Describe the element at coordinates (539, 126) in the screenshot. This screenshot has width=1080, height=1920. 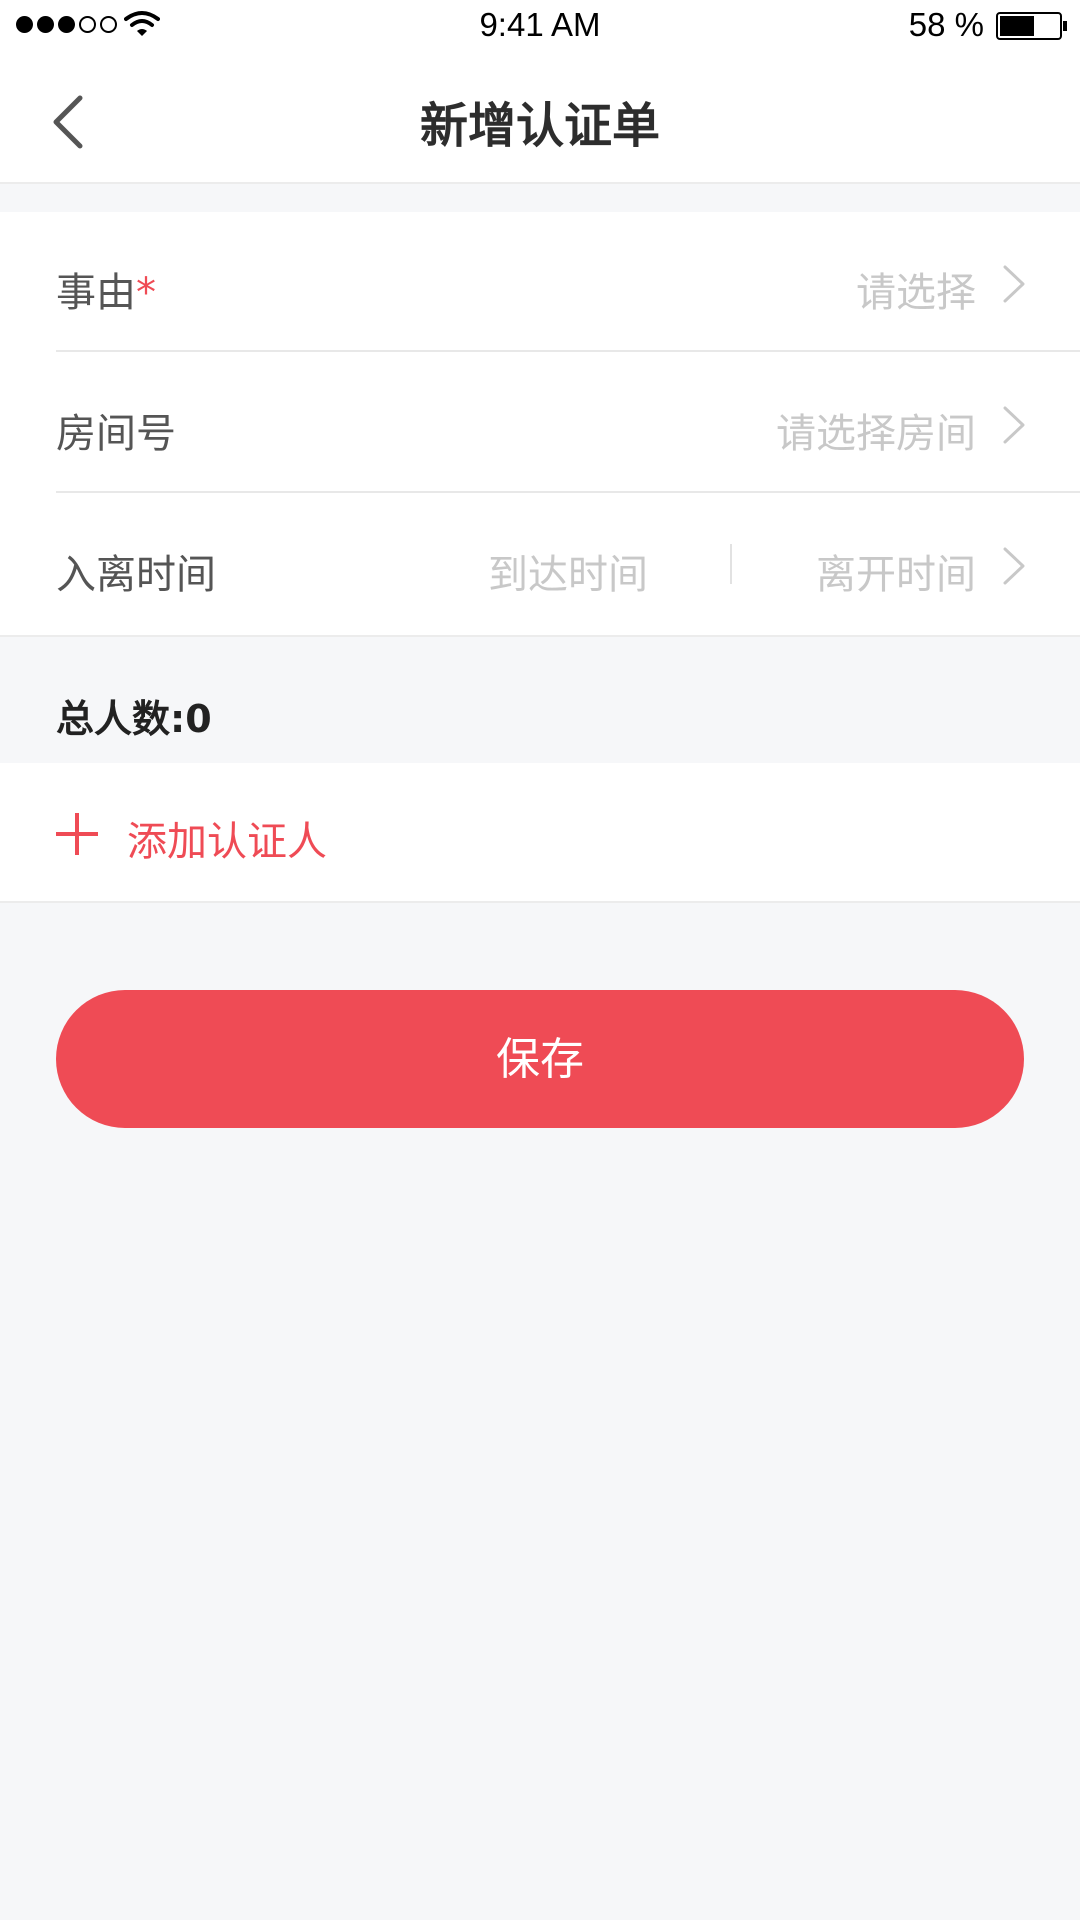
I see `page-title: 新增认证单` at that location.